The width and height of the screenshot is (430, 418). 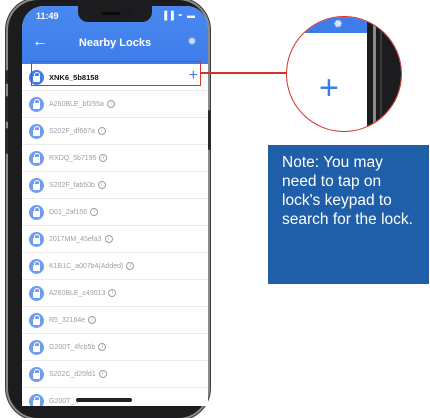 What do you see at coordinates (72, 347) in the screenshot?
I see `lock-name: G200T_4fcb5b` at bounding box center [72, 347].